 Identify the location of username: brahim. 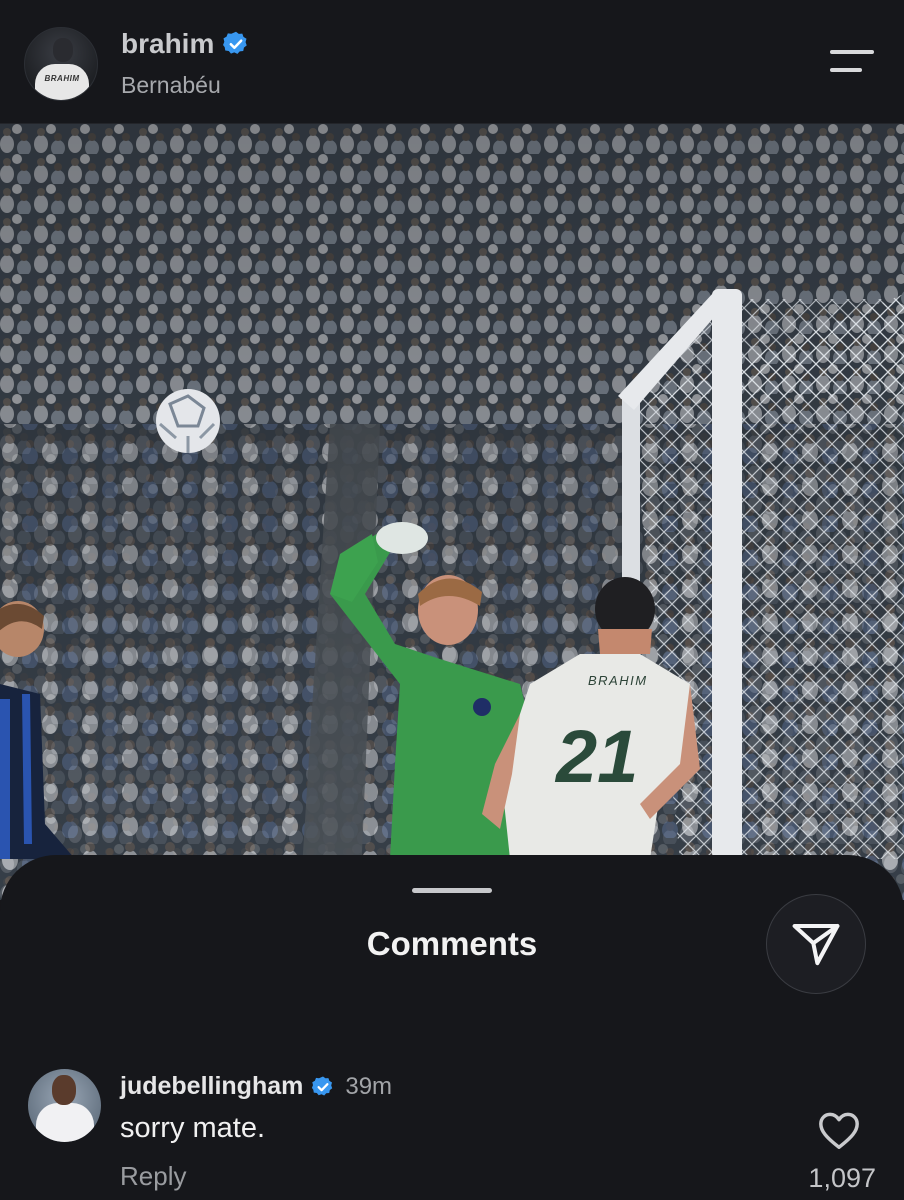
(167, 44).